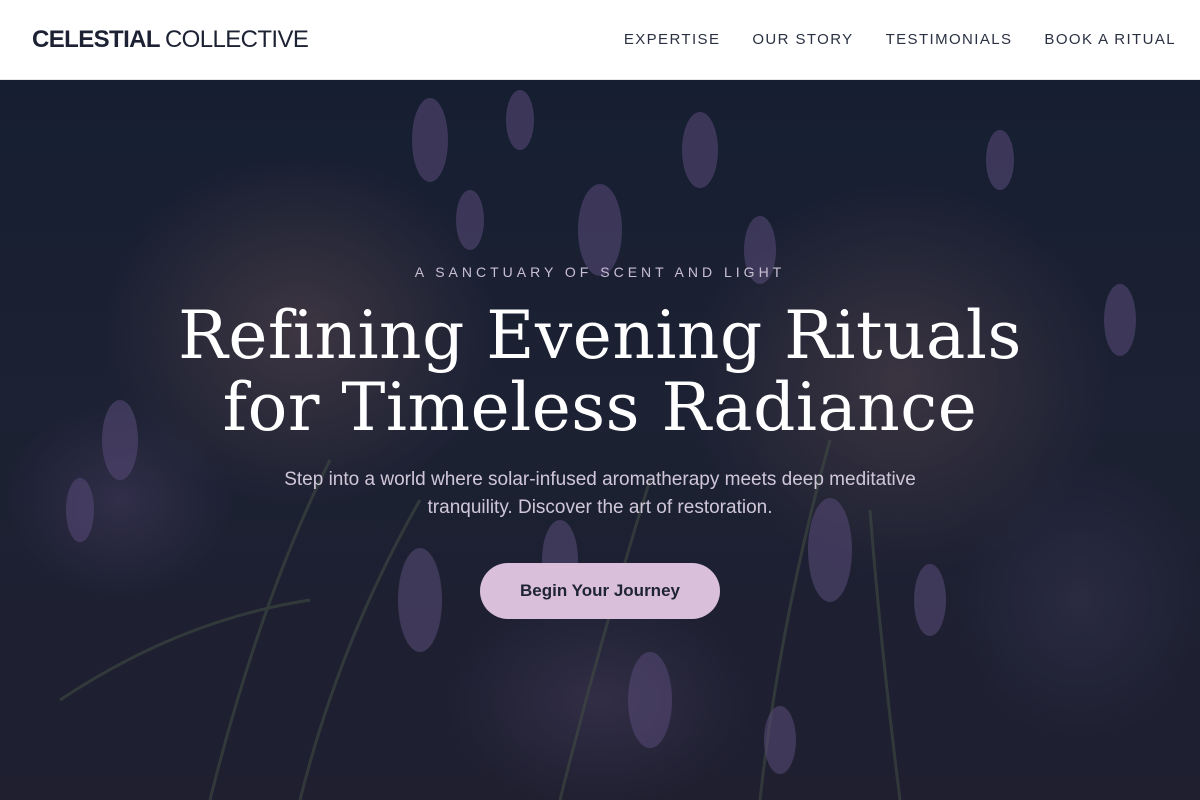 The width and height of the screenshot is (1200, 800). Describe the element at coordinates (600, 591) in the screenshot. I see `begin-journey-button: Begin Your Journey` at that location.